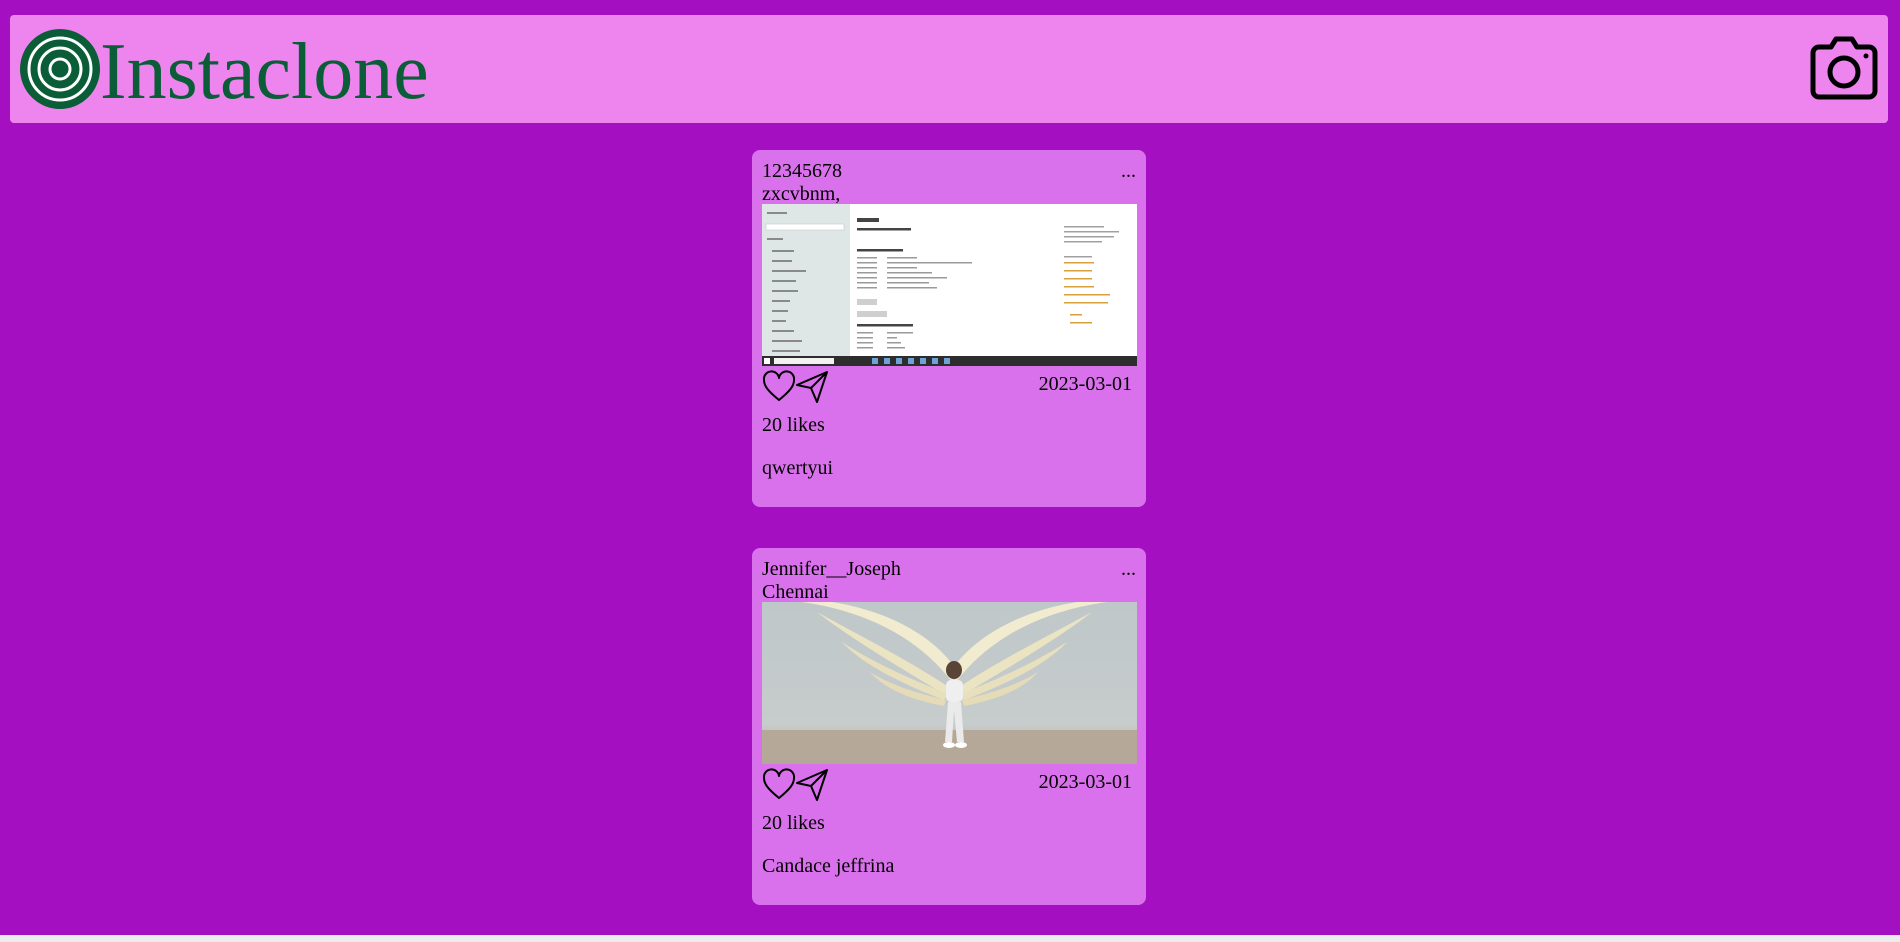  Describe the element at coordinates (949, 69) in the screenshot. I see `top-bar: Instaclone` at that location.